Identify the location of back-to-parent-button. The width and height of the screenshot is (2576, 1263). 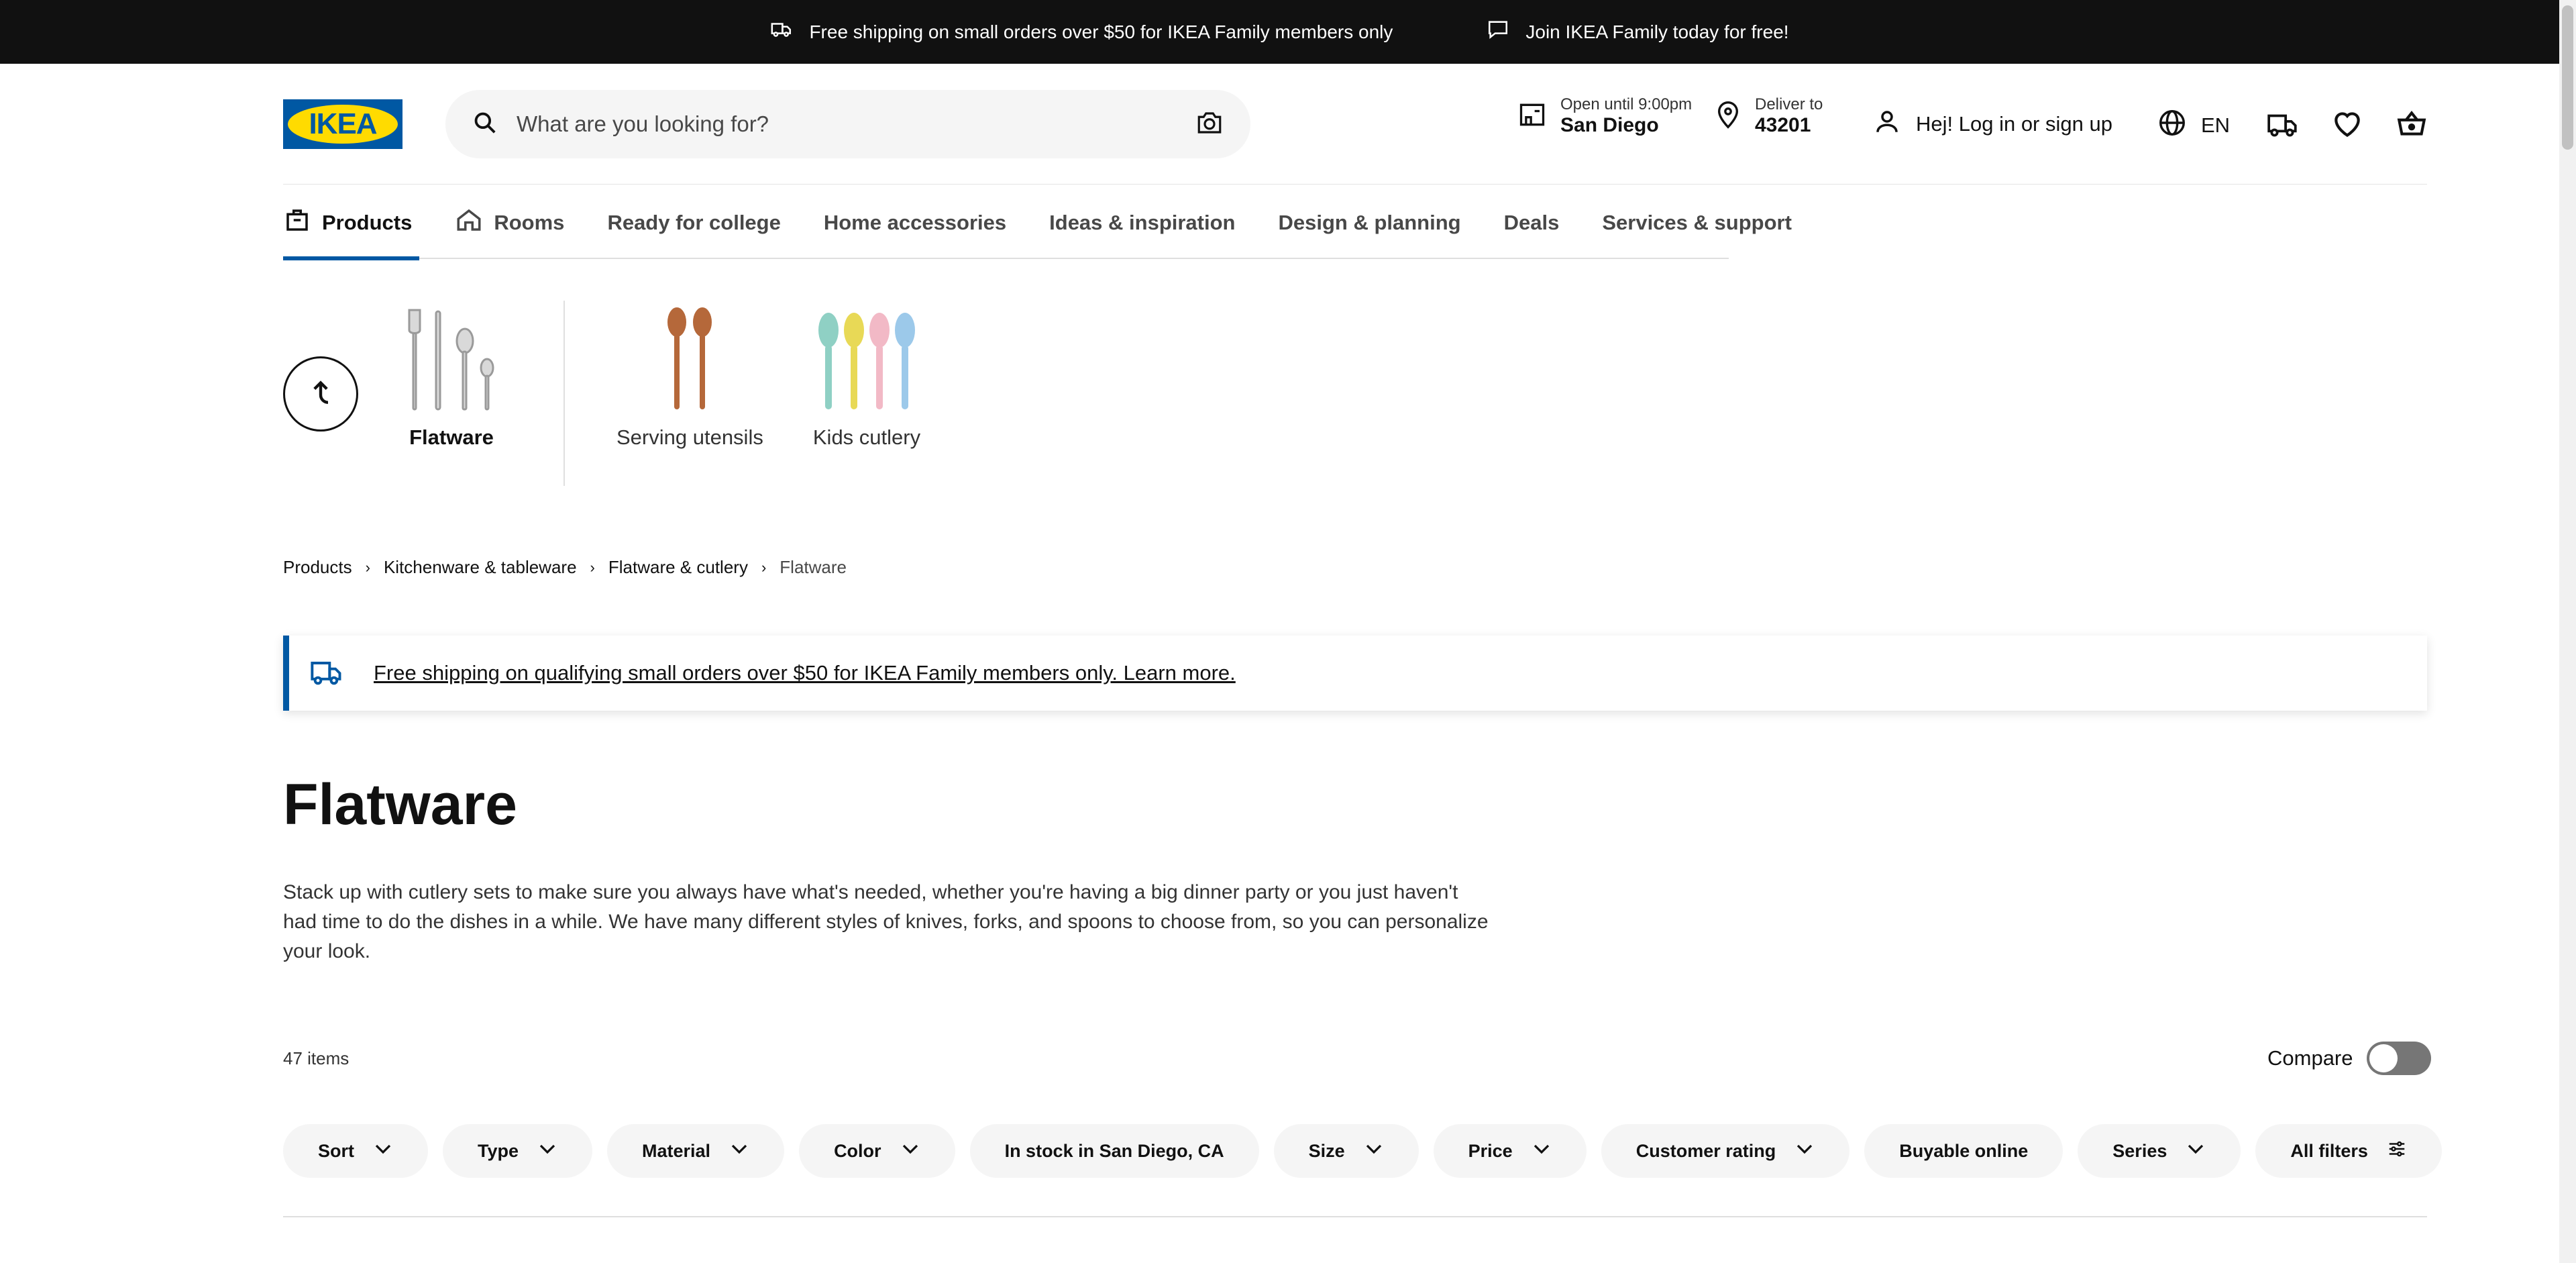
(320, 394).